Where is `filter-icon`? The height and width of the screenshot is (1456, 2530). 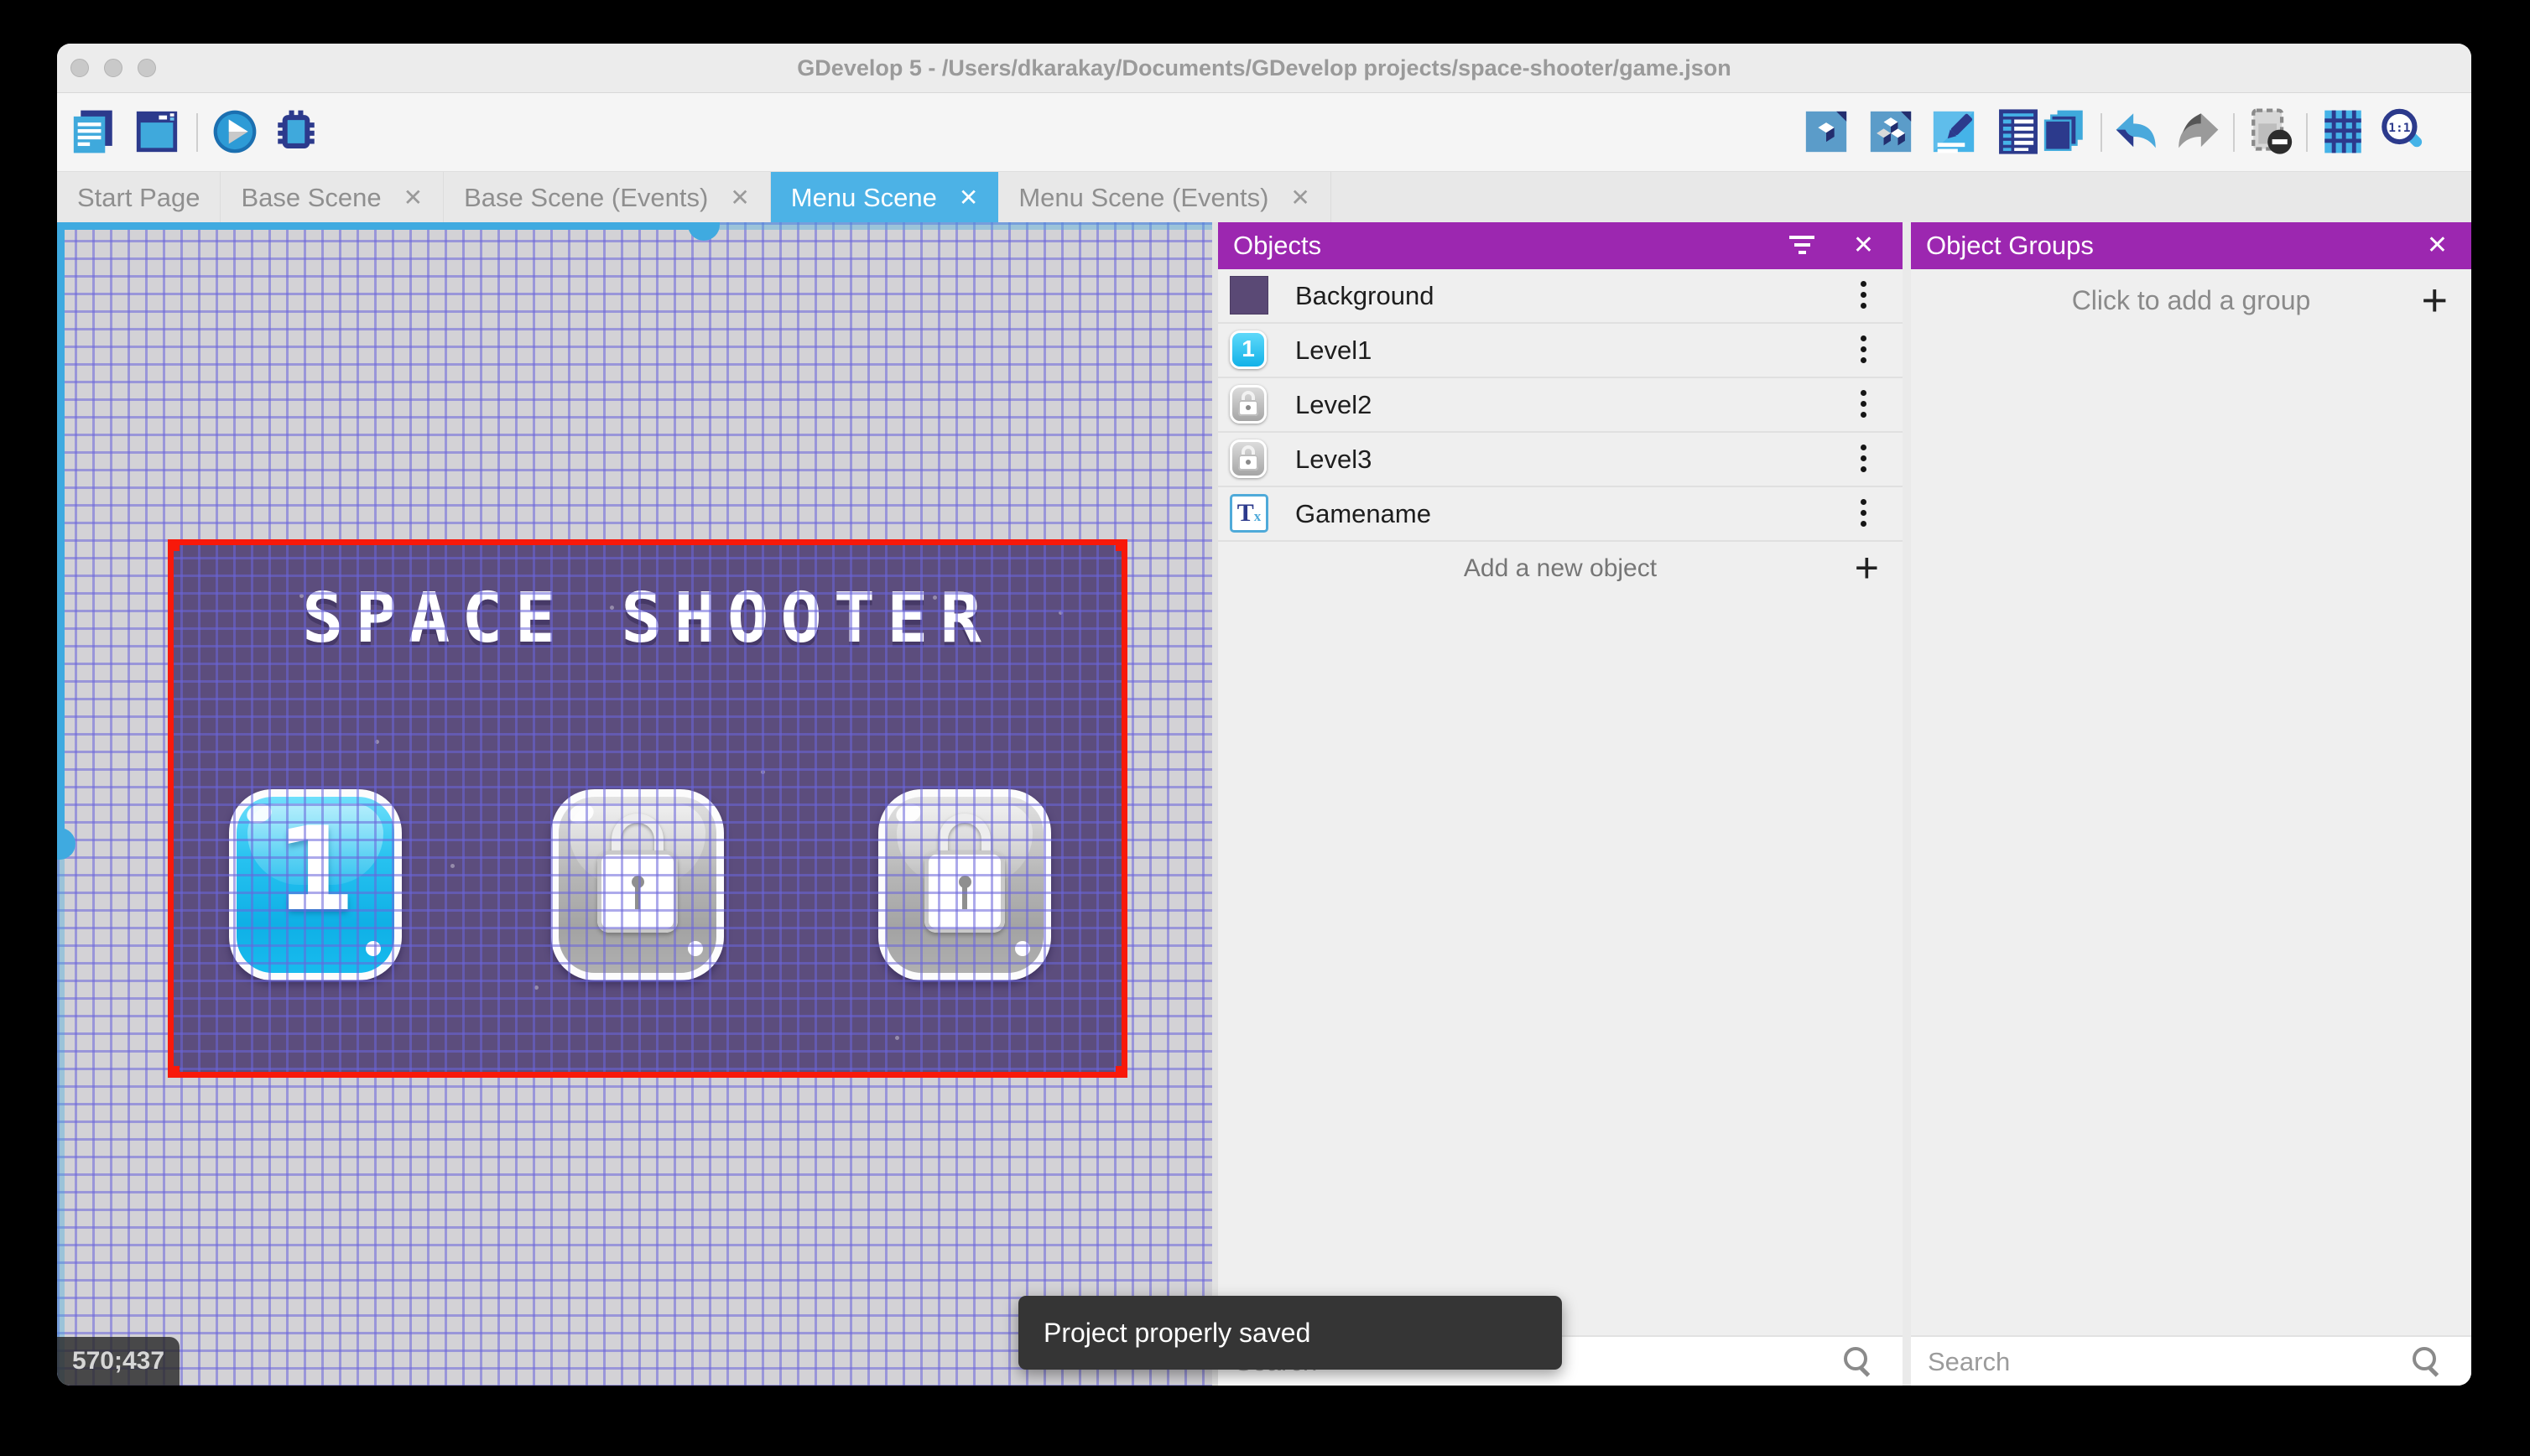
filter-icon is located at coordinates (1801, 246).